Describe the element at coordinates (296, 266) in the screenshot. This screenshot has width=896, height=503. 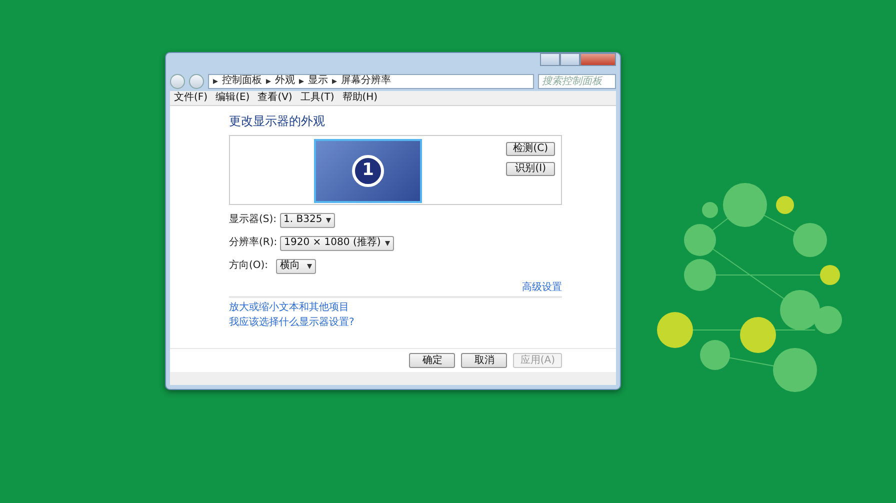
I see `dropdown: 横向` at that location.